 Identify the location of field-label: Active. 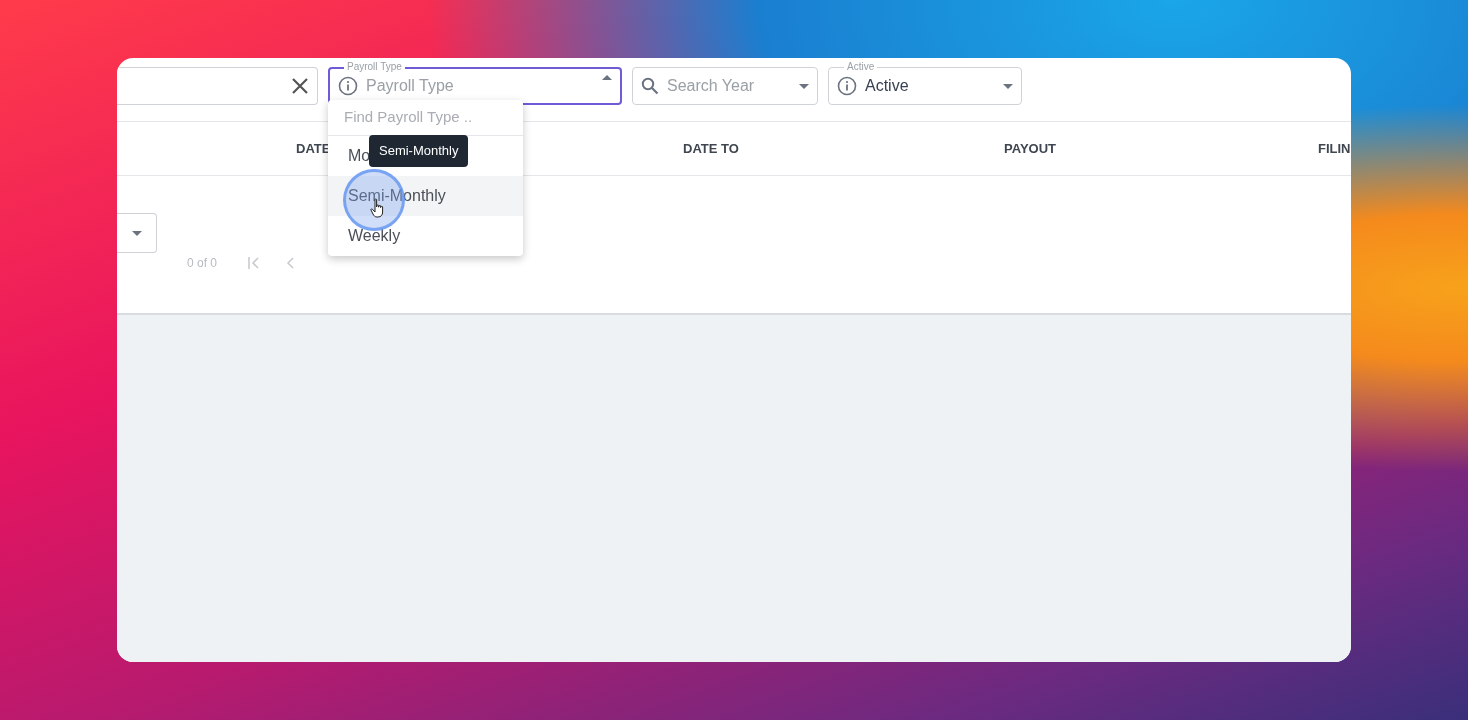
(861, 67).